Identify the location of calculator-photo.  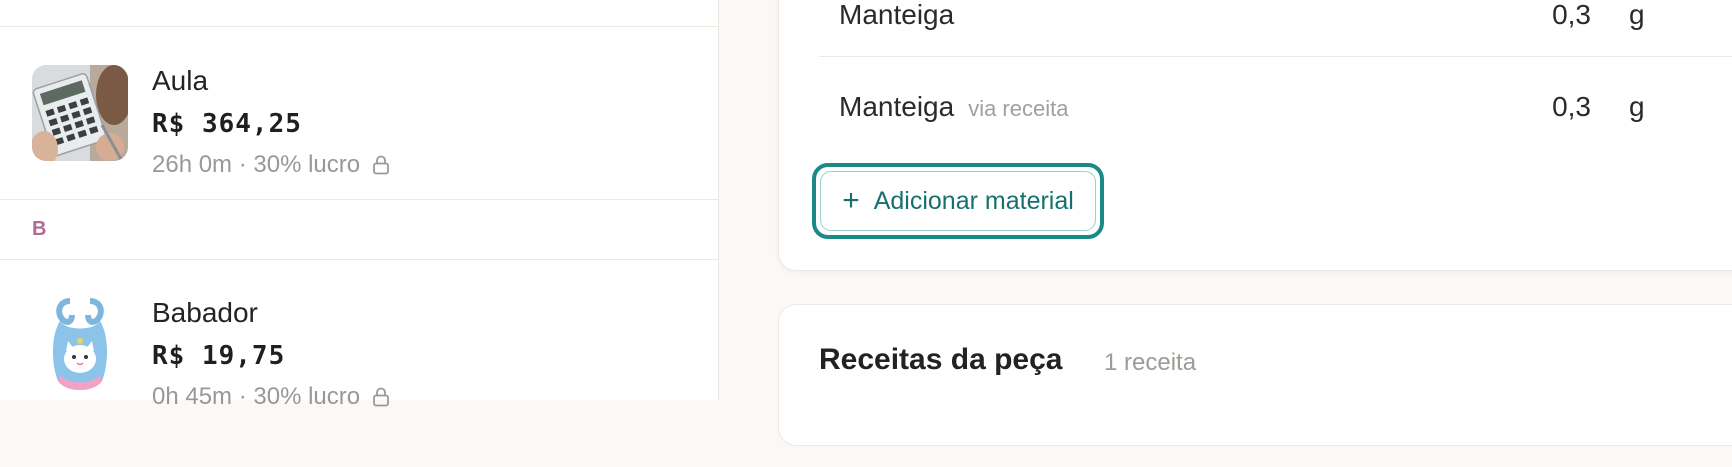
(80, 113).